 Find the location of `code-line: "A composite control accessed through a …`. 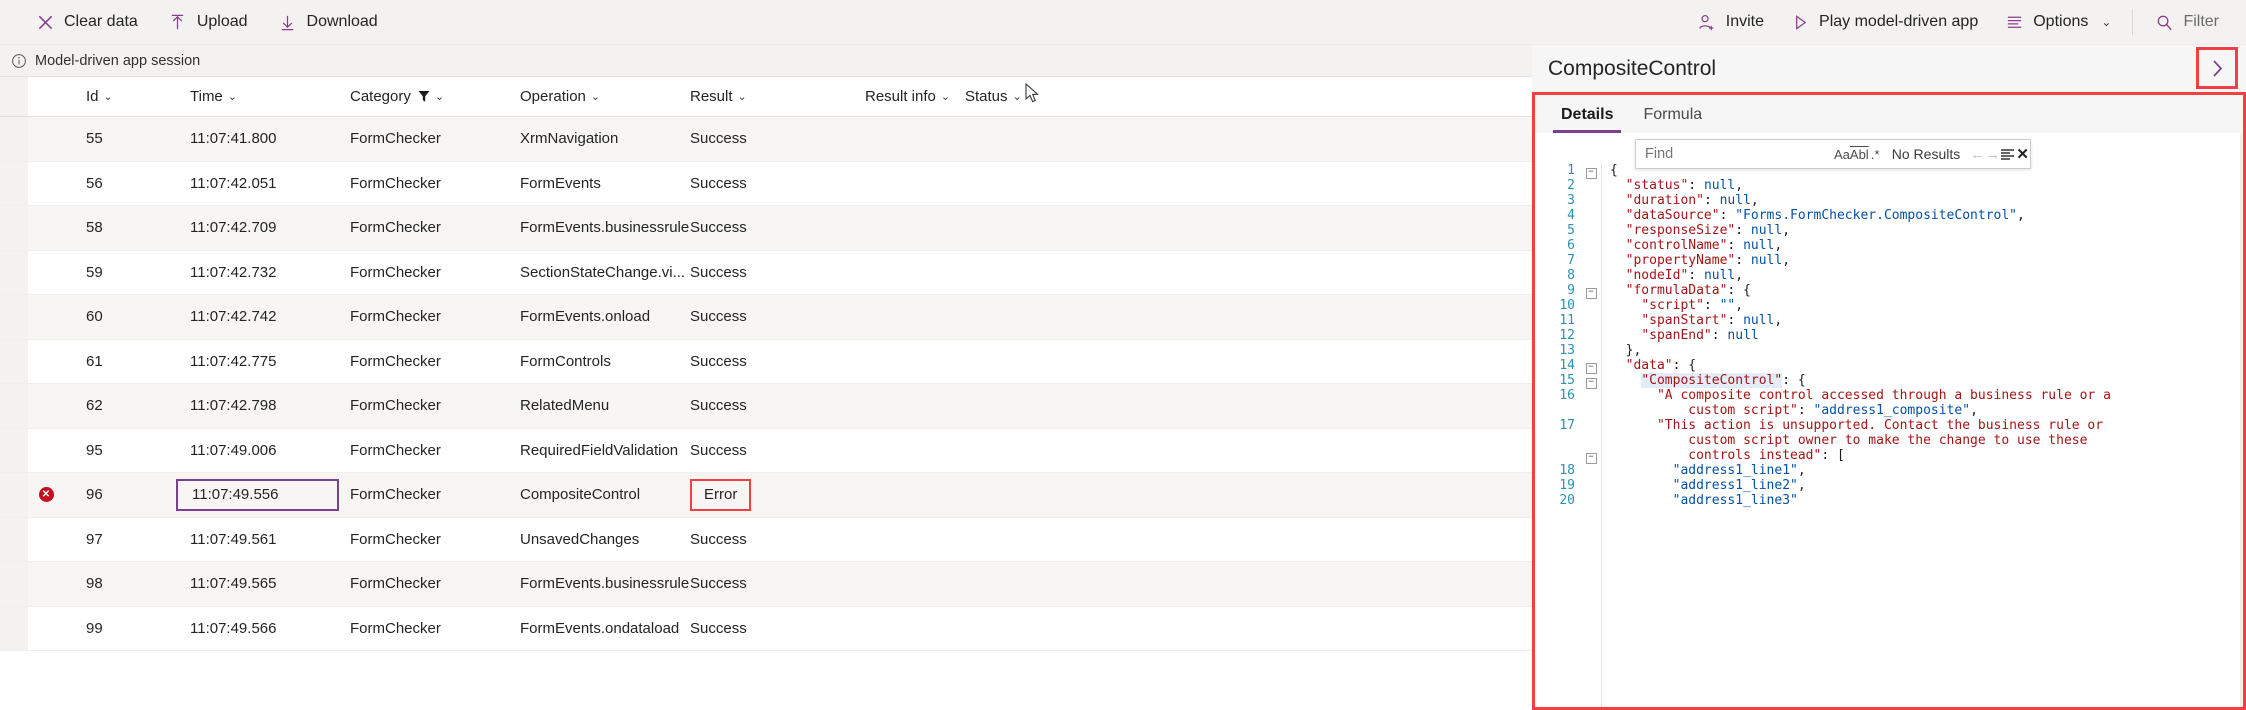

code-line: "A composite control accessed through a … is located at coordinates (1883, 395).